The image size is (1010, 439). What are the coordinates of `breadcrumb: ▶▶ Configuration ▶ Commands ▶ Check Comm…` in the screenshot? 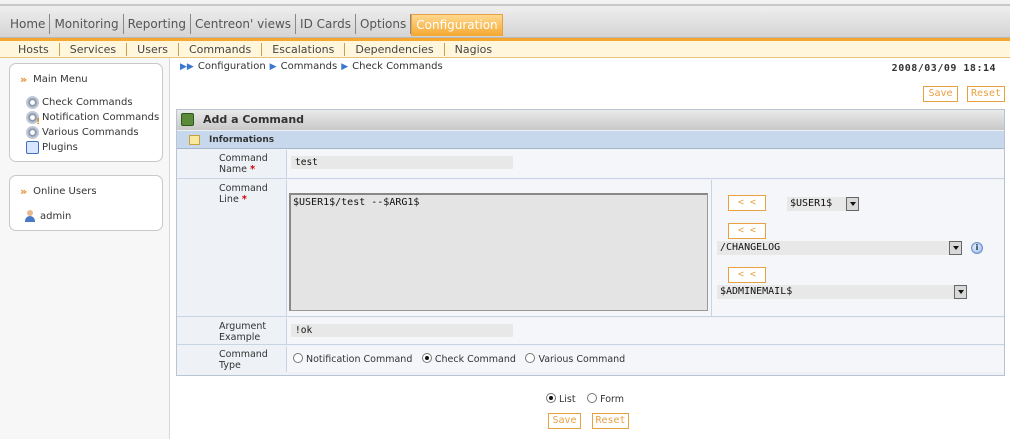 It's located at (311, 66).